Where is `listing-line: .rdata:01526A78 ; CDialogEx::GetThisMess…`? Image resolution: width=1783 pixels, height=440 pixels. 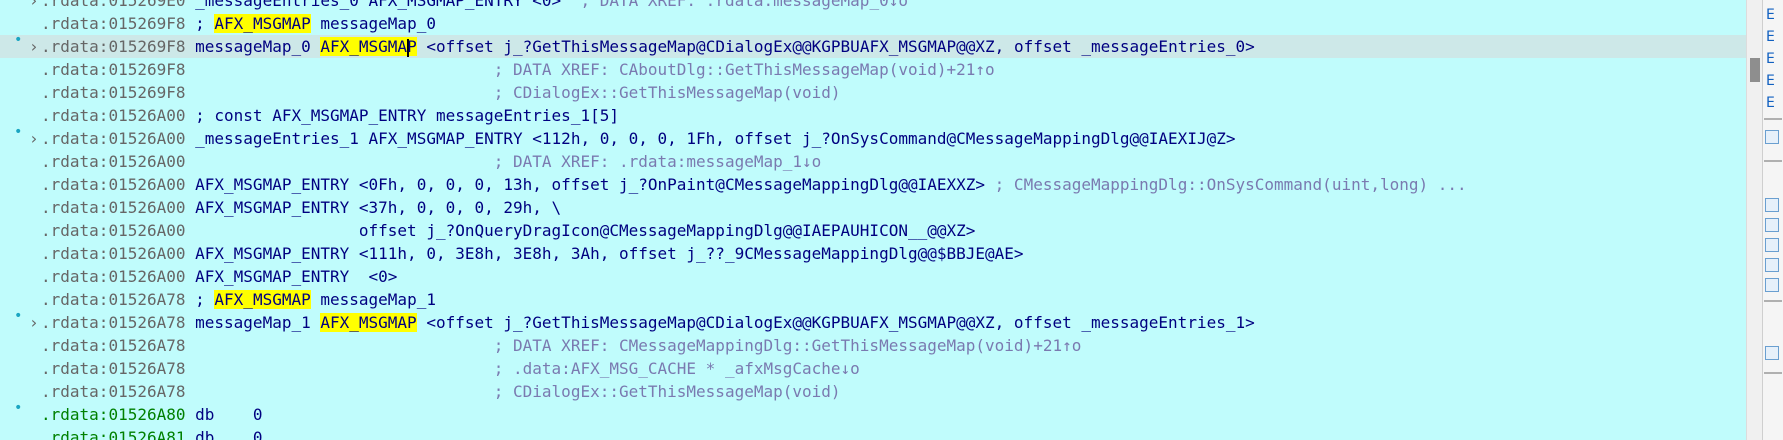
listing-line: .rdata:01526A78 ; CDialogEx::GetThisMess… is located at coordinates (873, 391).